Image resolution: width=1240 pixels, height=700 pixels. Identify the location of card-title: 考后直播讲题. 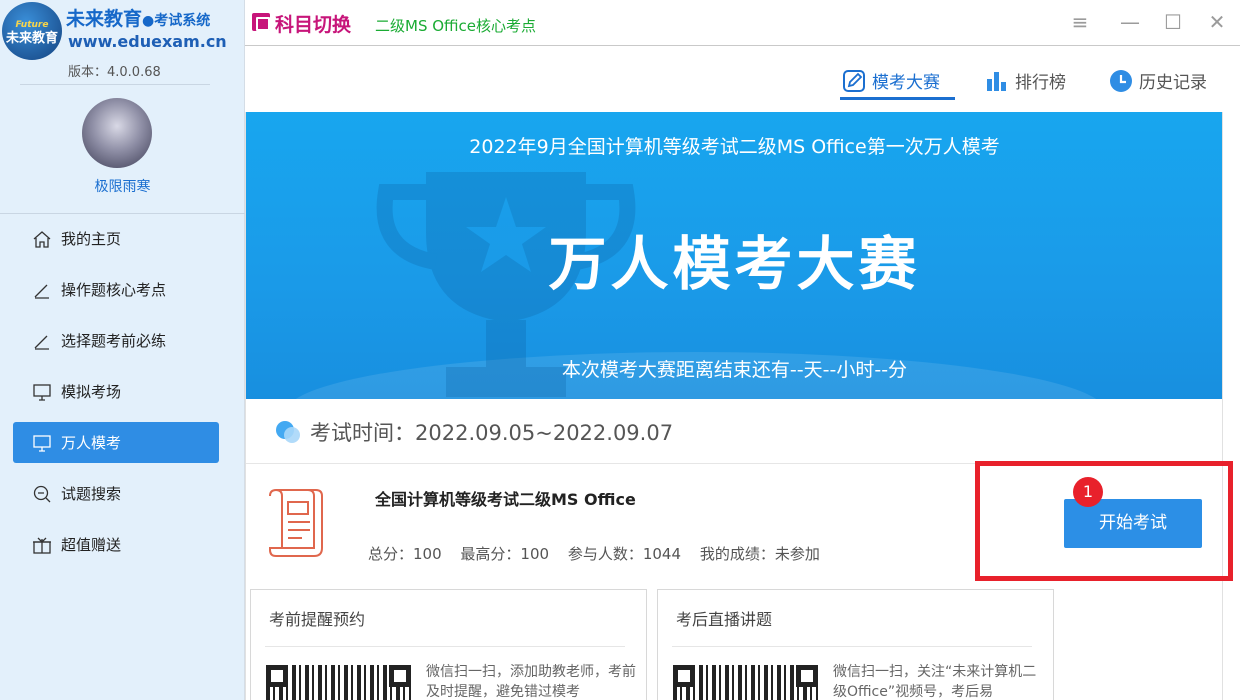
(724, 619).